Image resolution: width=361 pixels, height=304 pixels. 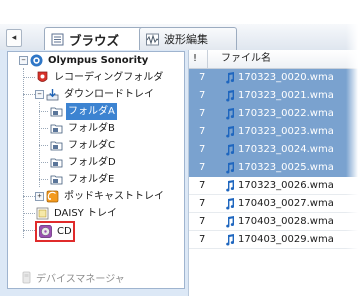 I want to click on podcast-tray-icon, so click(x=52, y=196).